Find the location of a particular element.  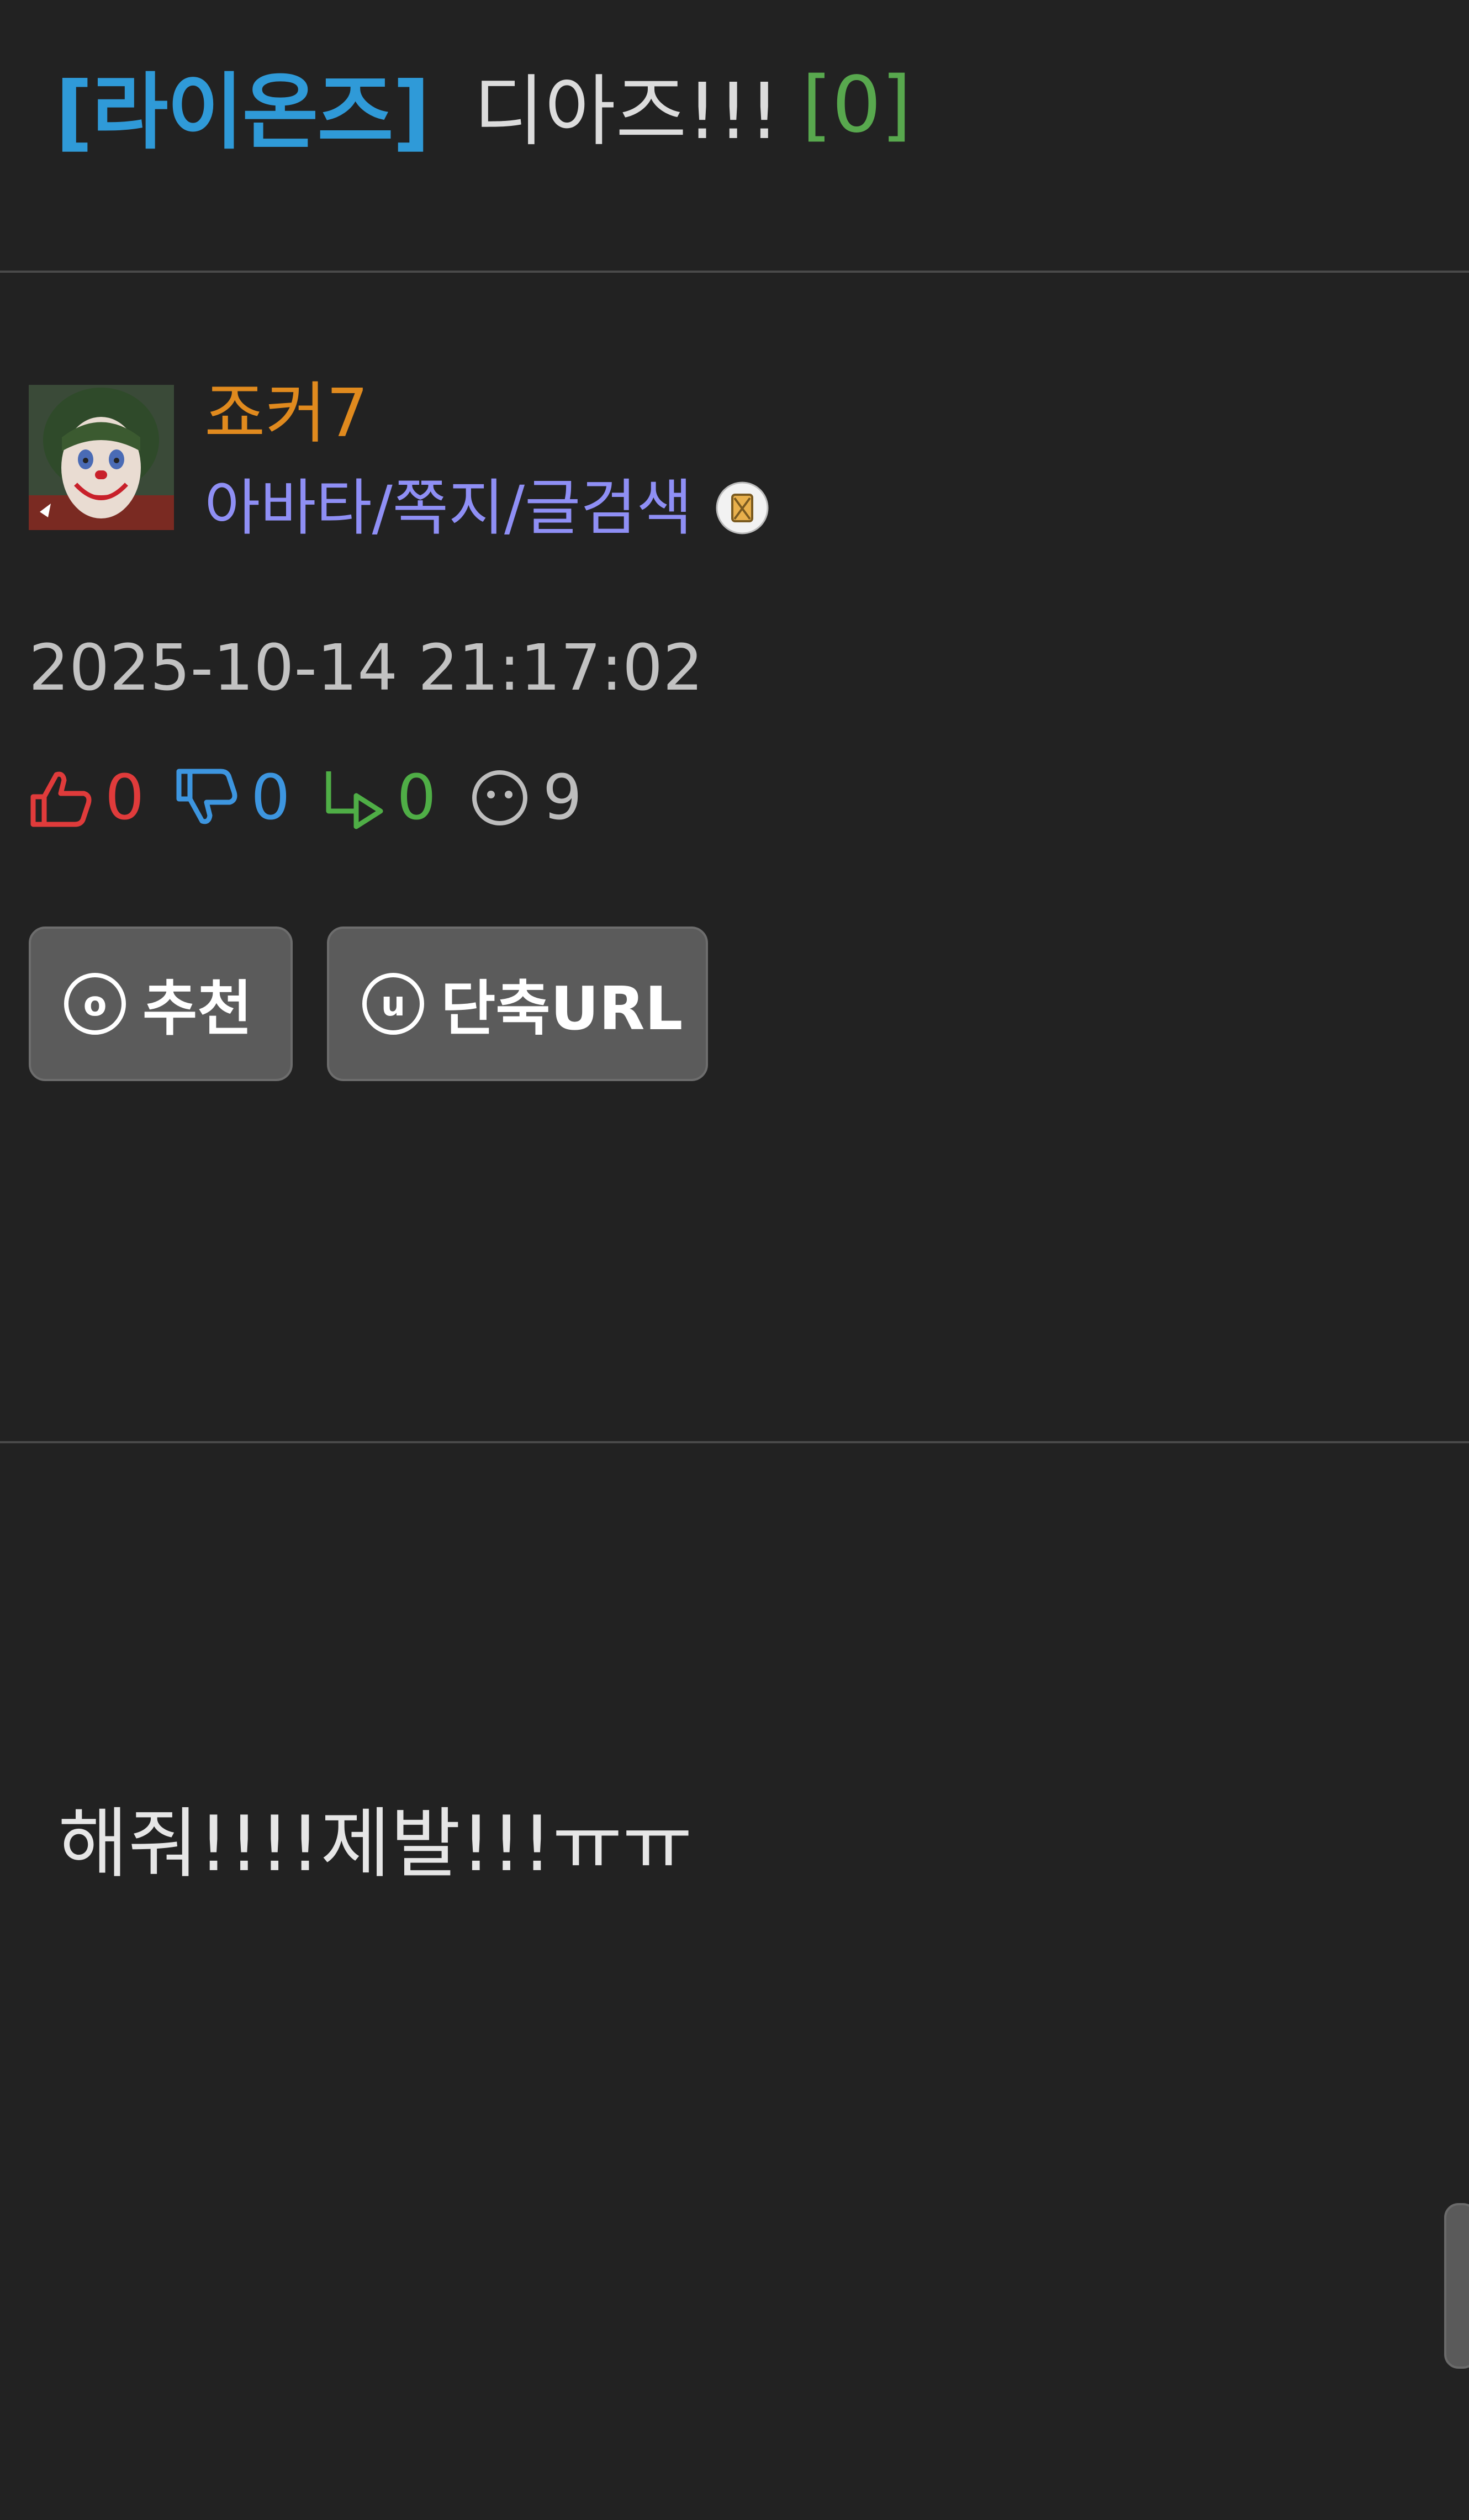

post-title: [라이온즈] 디아즈!!! [0] is located at coordinates (483, 105).